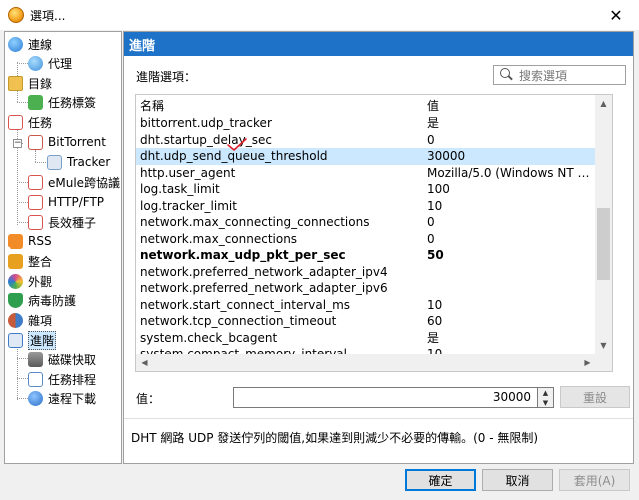 This screenshot has width=639, height=500. What do you see at coordinates (545, 393) in the screenshot?
I see `spin-up-icon: ▲` at bounding box center [545, 393].